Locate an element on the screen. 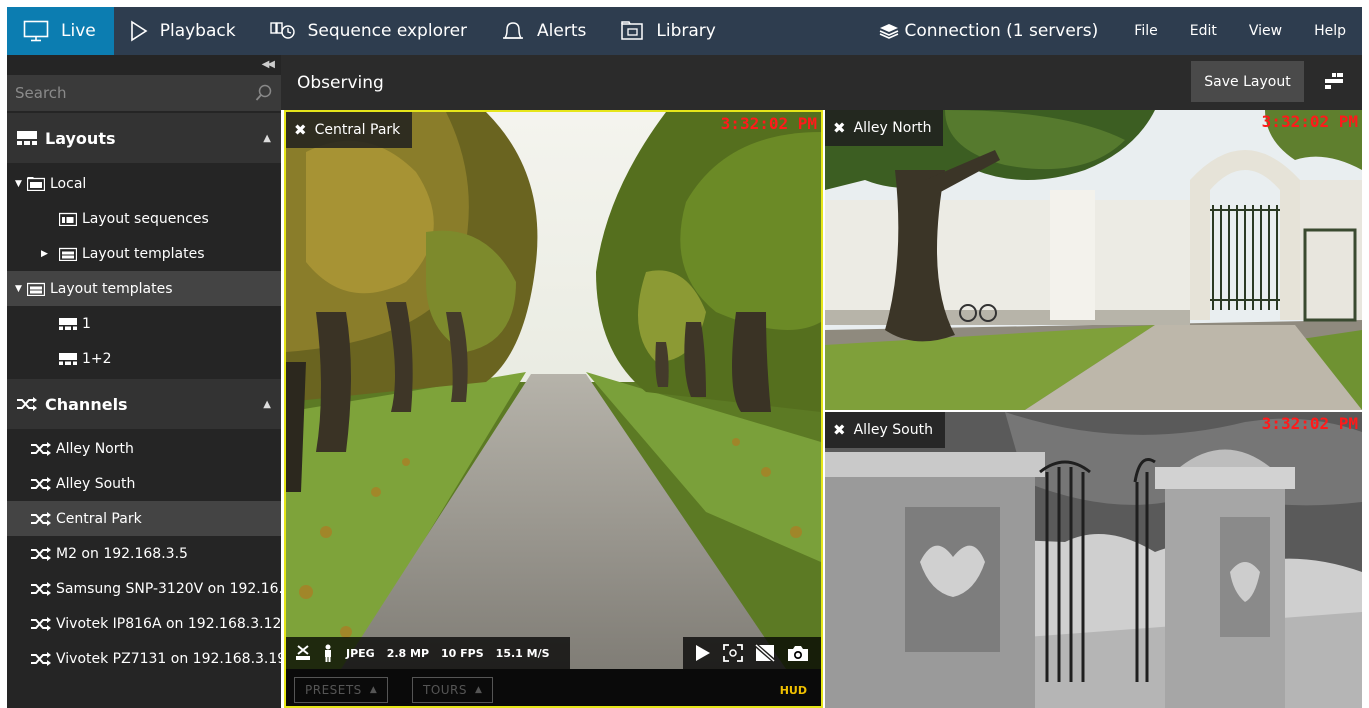 The width and height of the screenshot is (1369, 708). tab-library: Library is located at coordinates (668, 31).